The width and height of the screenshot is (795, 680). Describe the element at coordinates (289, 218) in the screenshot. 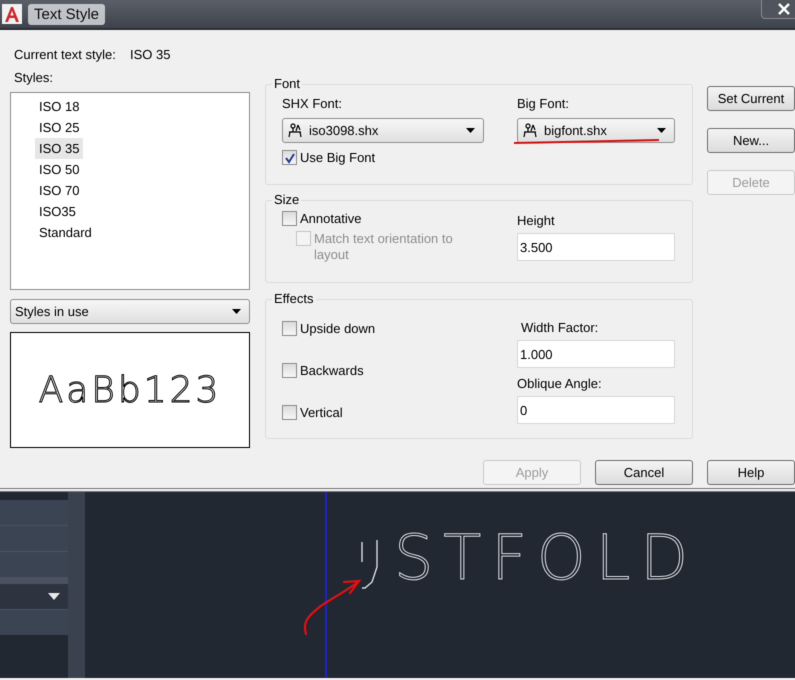

I see `annotative-checkbox` at that location.